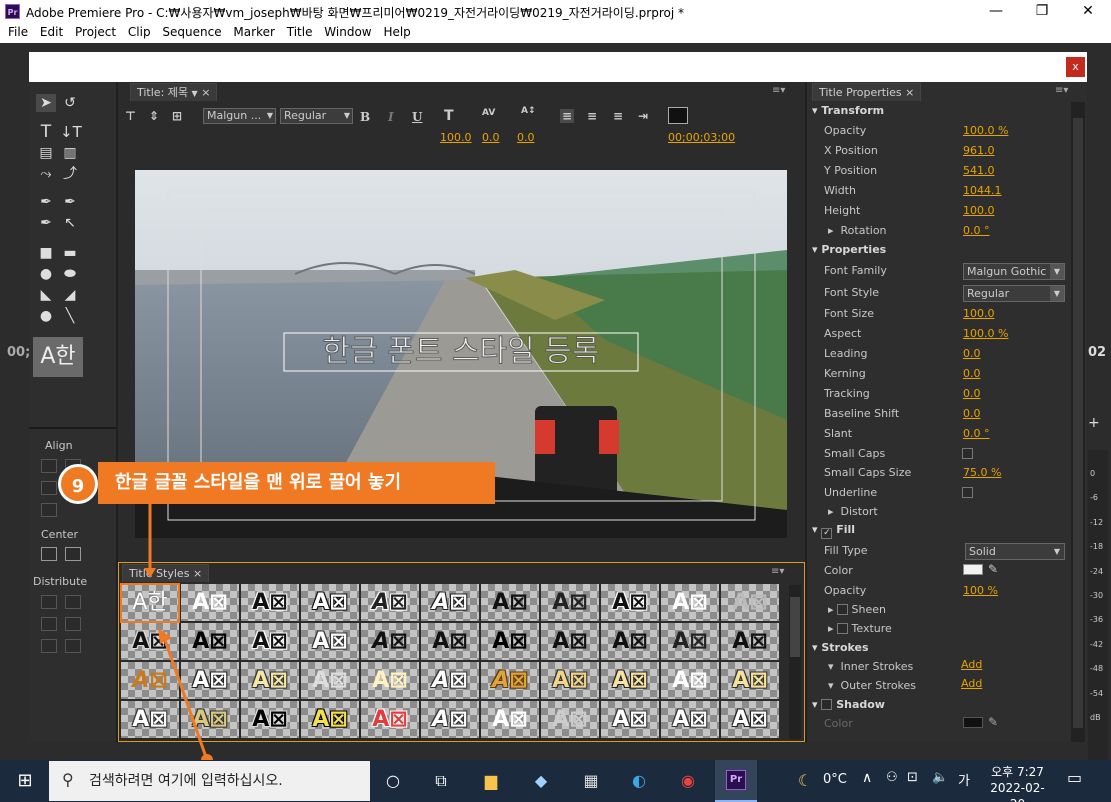 The width and height of the screenshot is (1111, 802). I want to click on clock-time: 오후 7:27, so click(1017, 772).